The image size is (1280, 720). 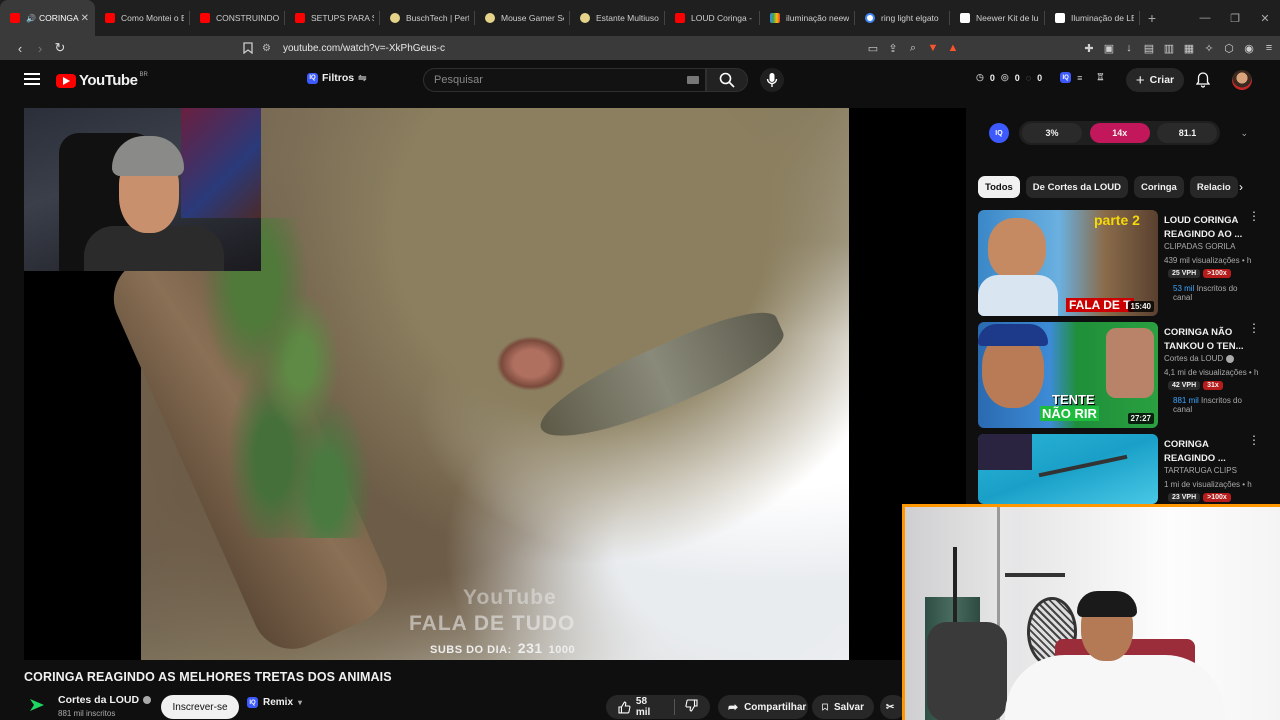 I want to click on share-button: ➦ Compartilhar, so click(x=763, y=707).